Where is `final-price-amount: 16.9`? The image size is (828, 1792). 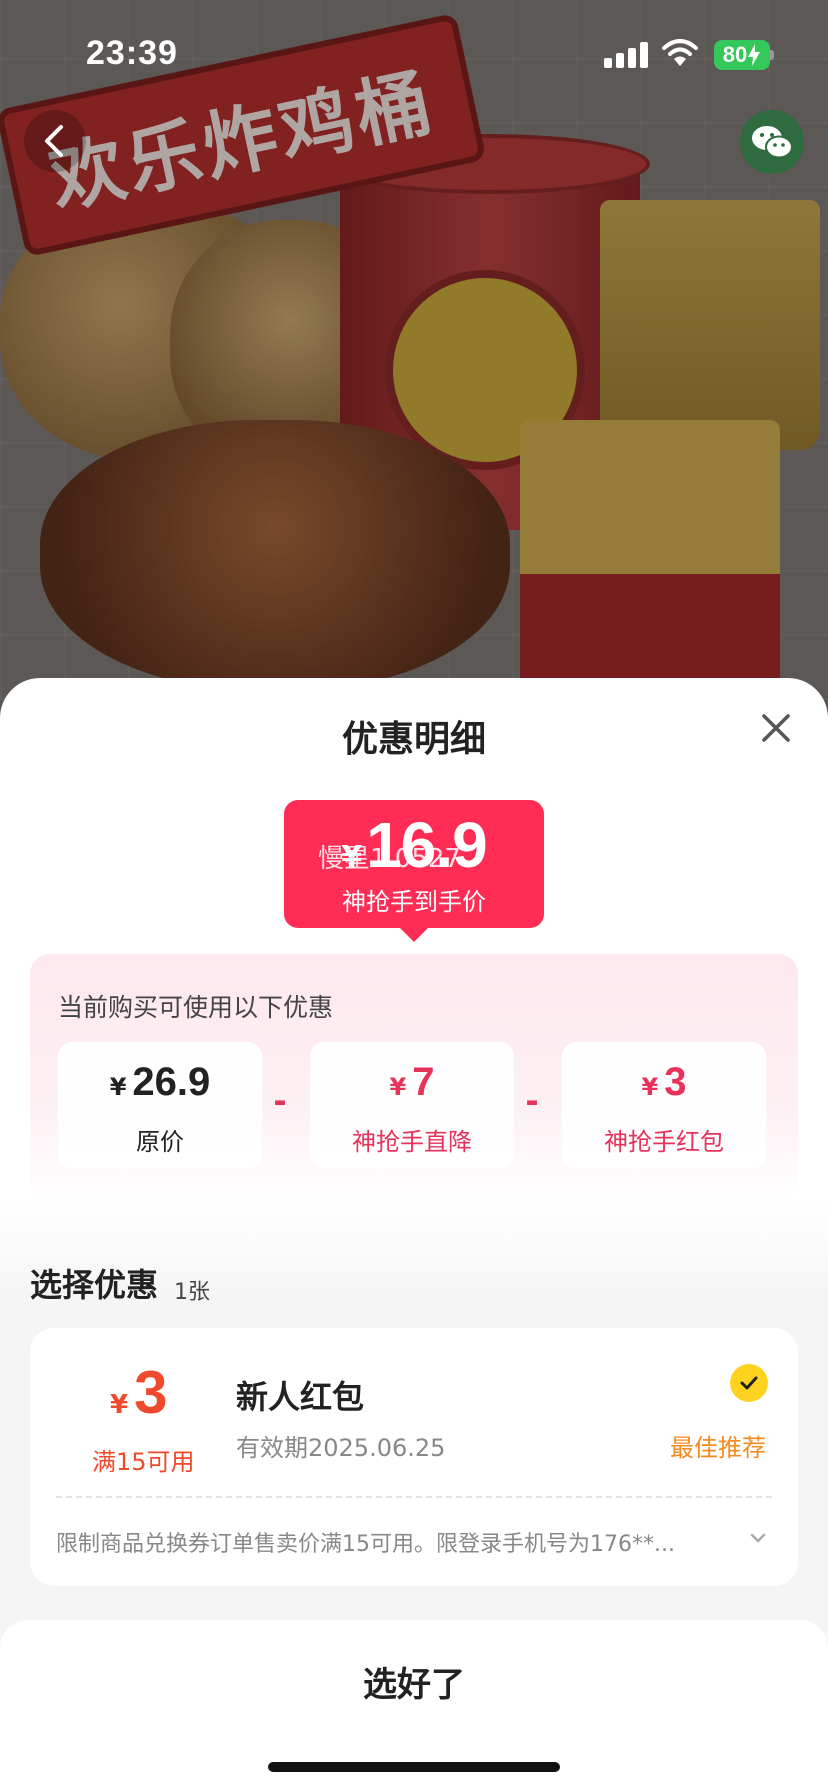 final-price-amount: 16.9 is located at coordinates (427, 845).